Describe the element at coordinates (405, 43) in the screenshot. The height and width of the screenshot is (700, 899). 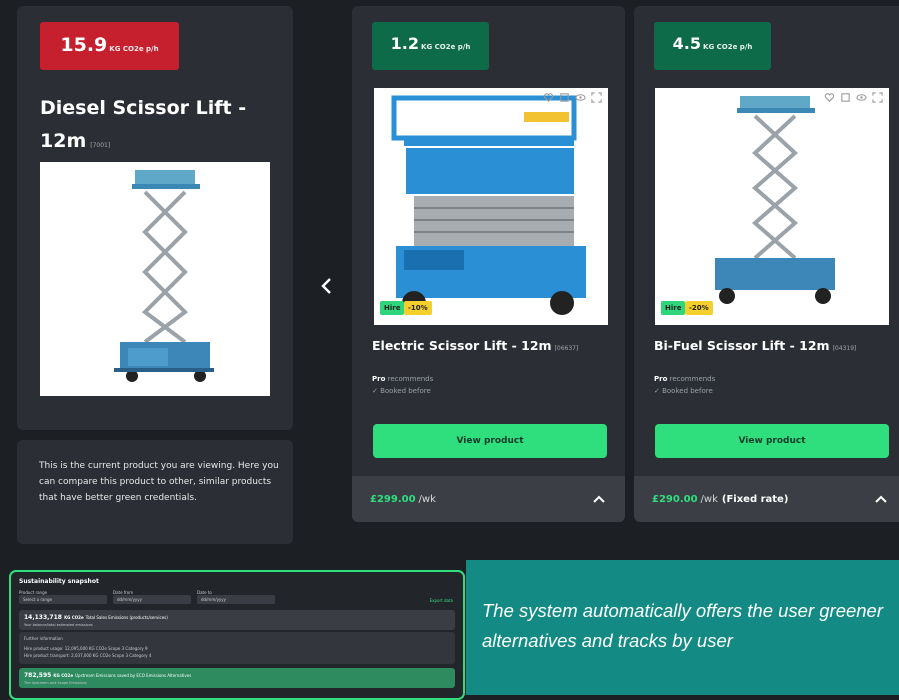
I see `co2-value: 1.2` at that location.